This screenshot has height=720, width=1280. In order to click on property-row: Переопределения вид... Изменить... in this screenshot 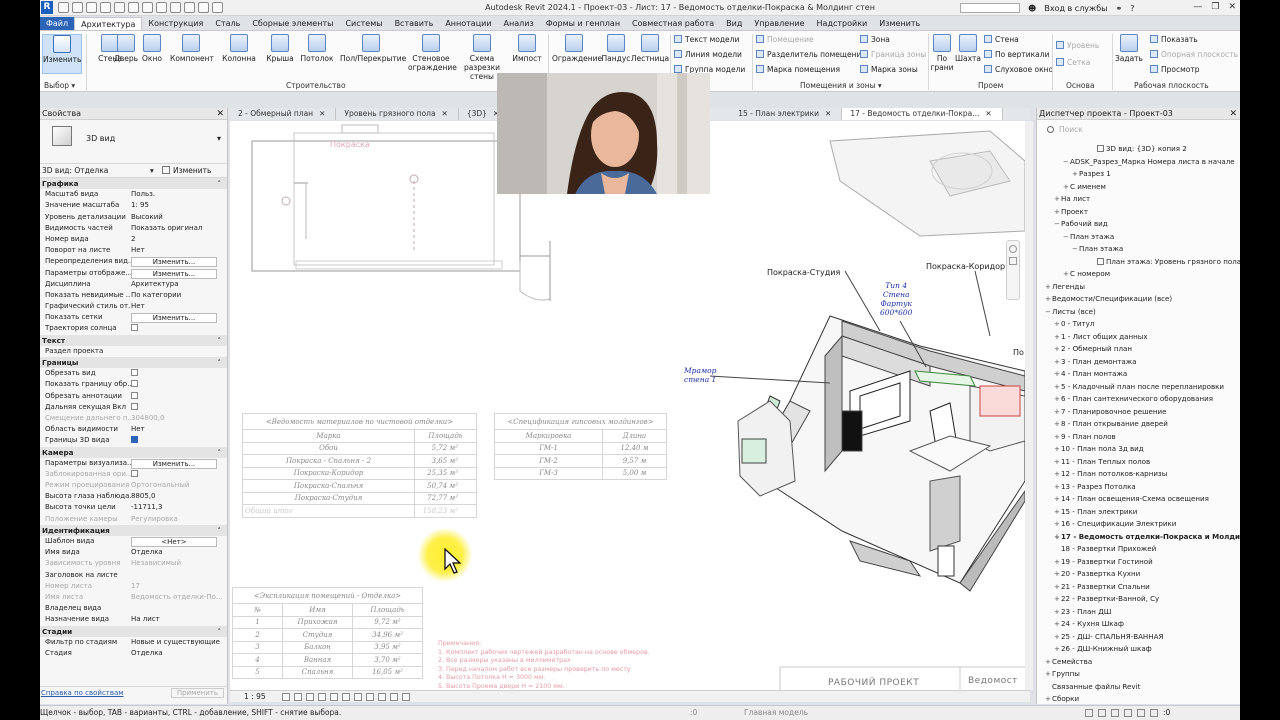, I will do `click(133, 262)`.